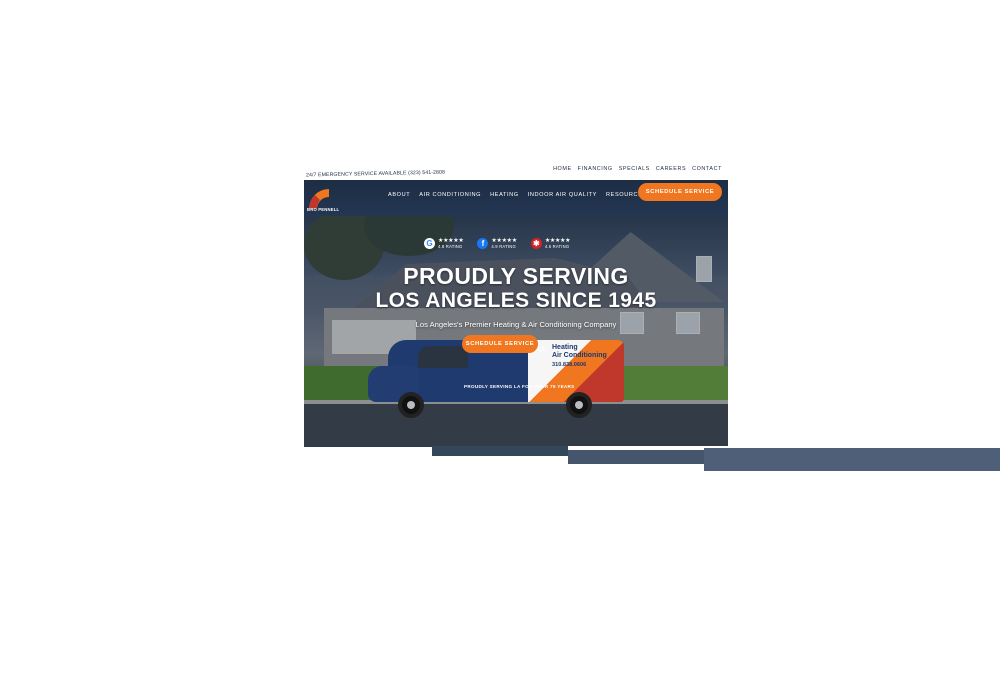 This screenshot has width=1000, height=695. I want to click on util-nav-financing: FINANCING, so click(595, 169).